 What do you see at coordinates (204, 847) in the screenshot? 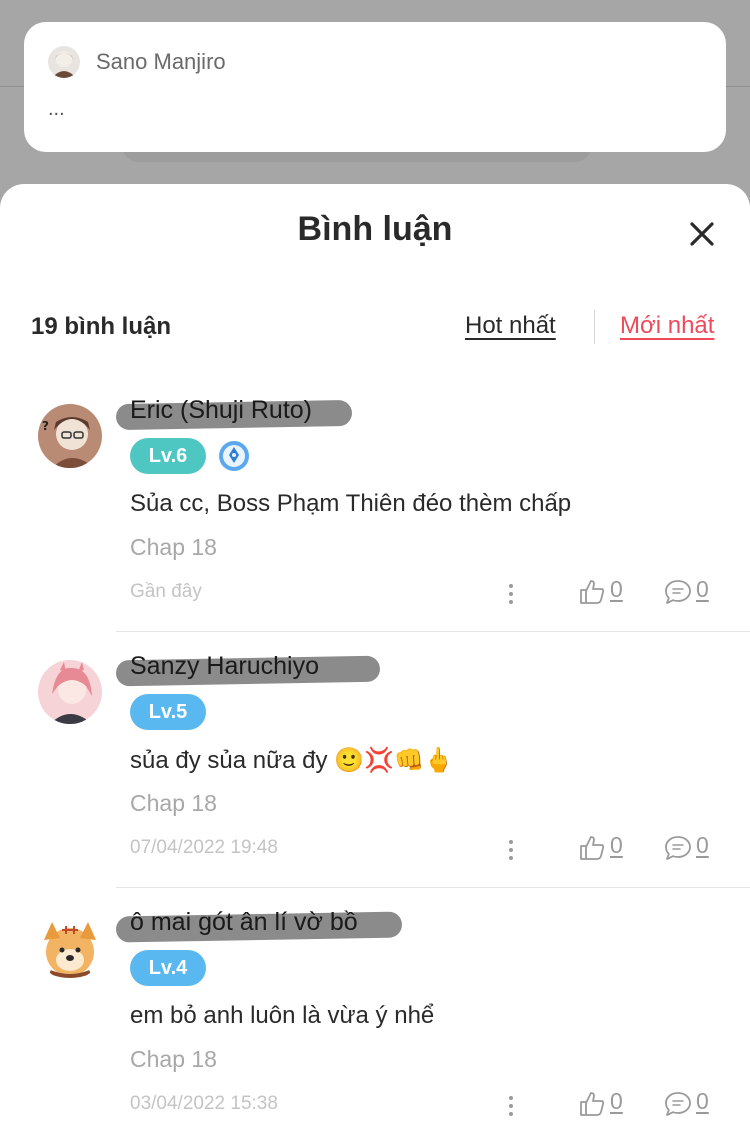
I see `timestamp: 07/04/2022 19:48` at bounding box center [204, 847].